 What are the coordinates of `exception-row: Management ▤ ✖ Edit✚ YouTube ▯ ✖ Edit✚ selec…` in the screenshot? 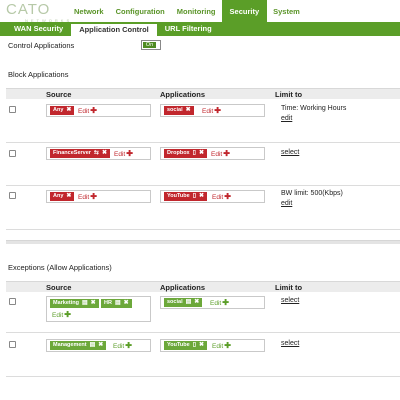 It's located at (203, 355).